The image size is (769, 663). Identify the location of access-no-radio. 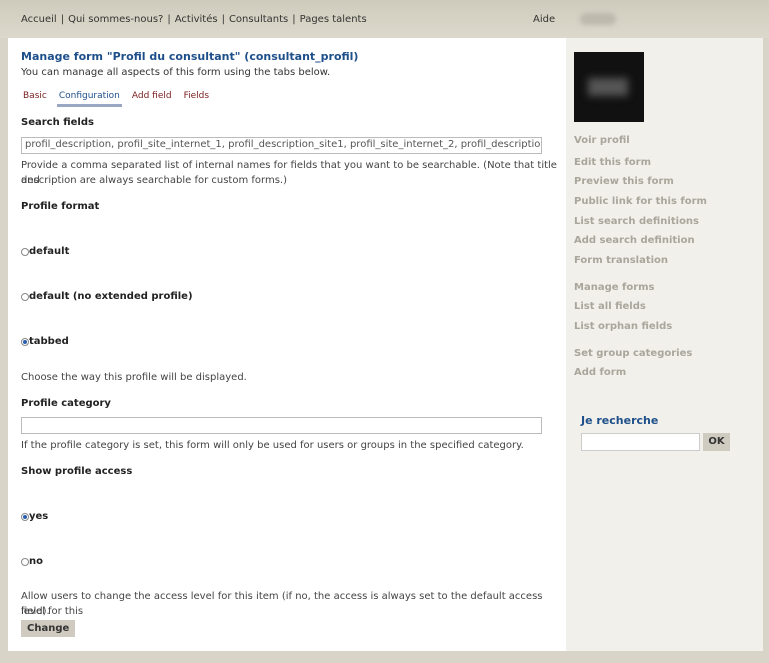
(25, 561).